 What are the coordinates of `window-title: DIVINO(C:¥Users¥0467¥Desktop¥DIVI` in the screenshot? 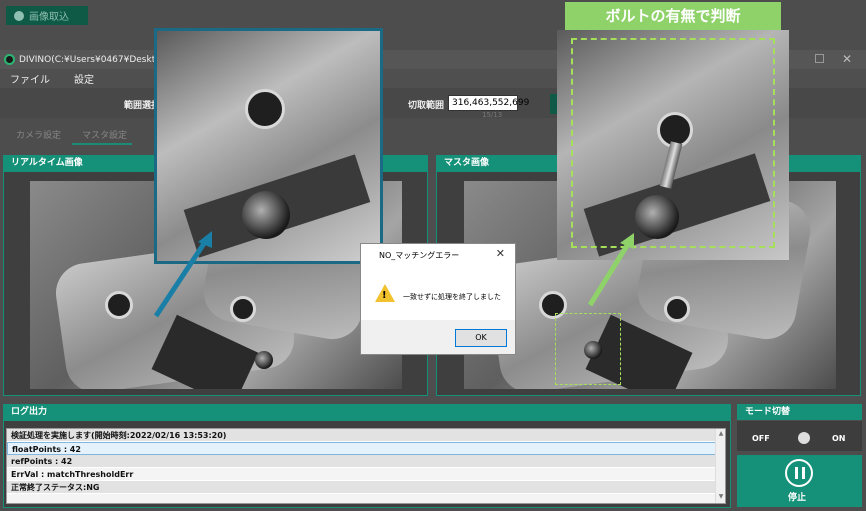 It's located at (94, 59).